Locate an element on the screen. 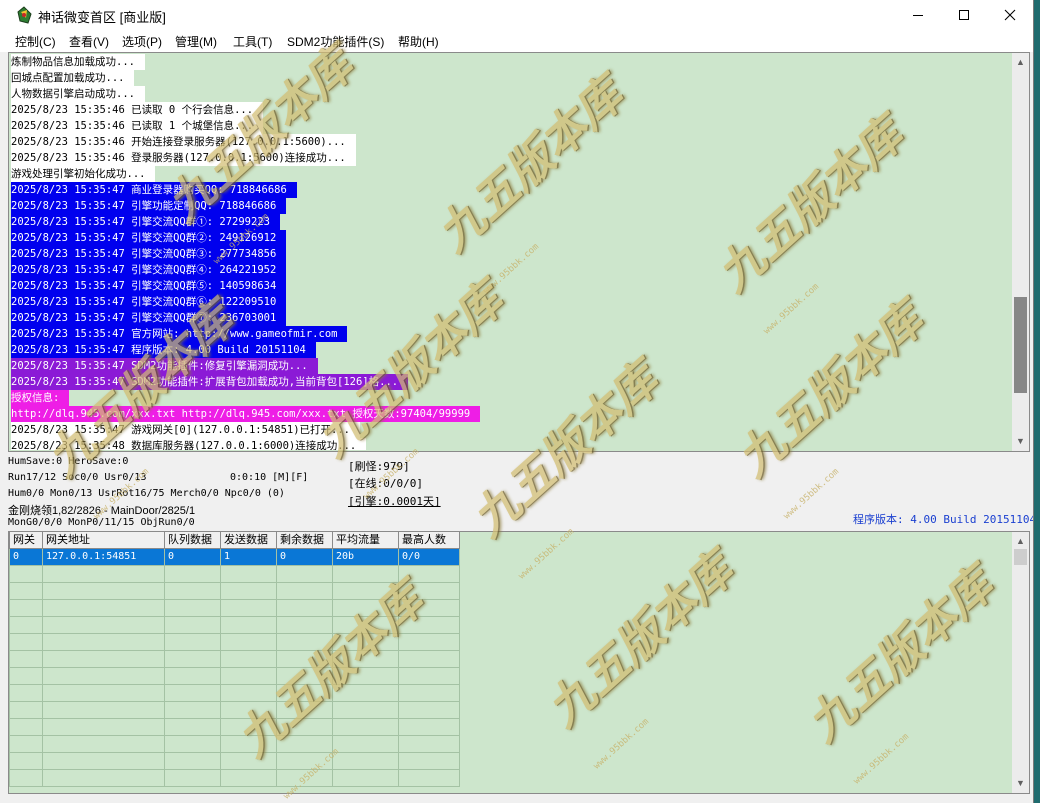 The height and width of the screenshot is (803, 1040). table-cell: 0/0 is located at coordinates (429, 557).